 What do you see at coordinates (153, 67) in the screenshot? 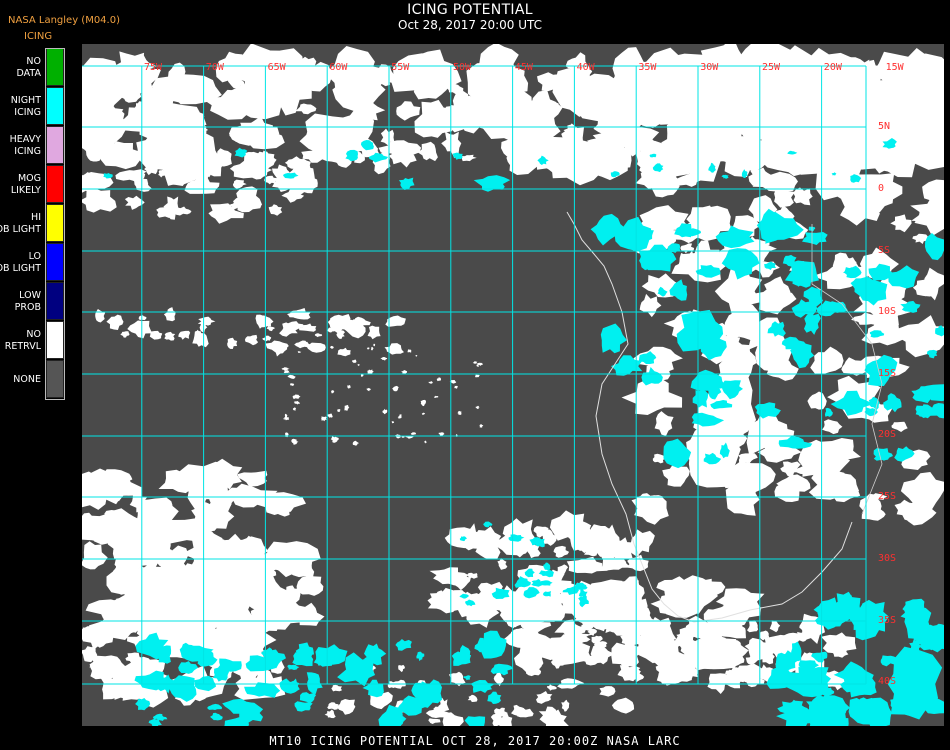
I see `longitude-label: 75W` at bounding box center [153, 67].